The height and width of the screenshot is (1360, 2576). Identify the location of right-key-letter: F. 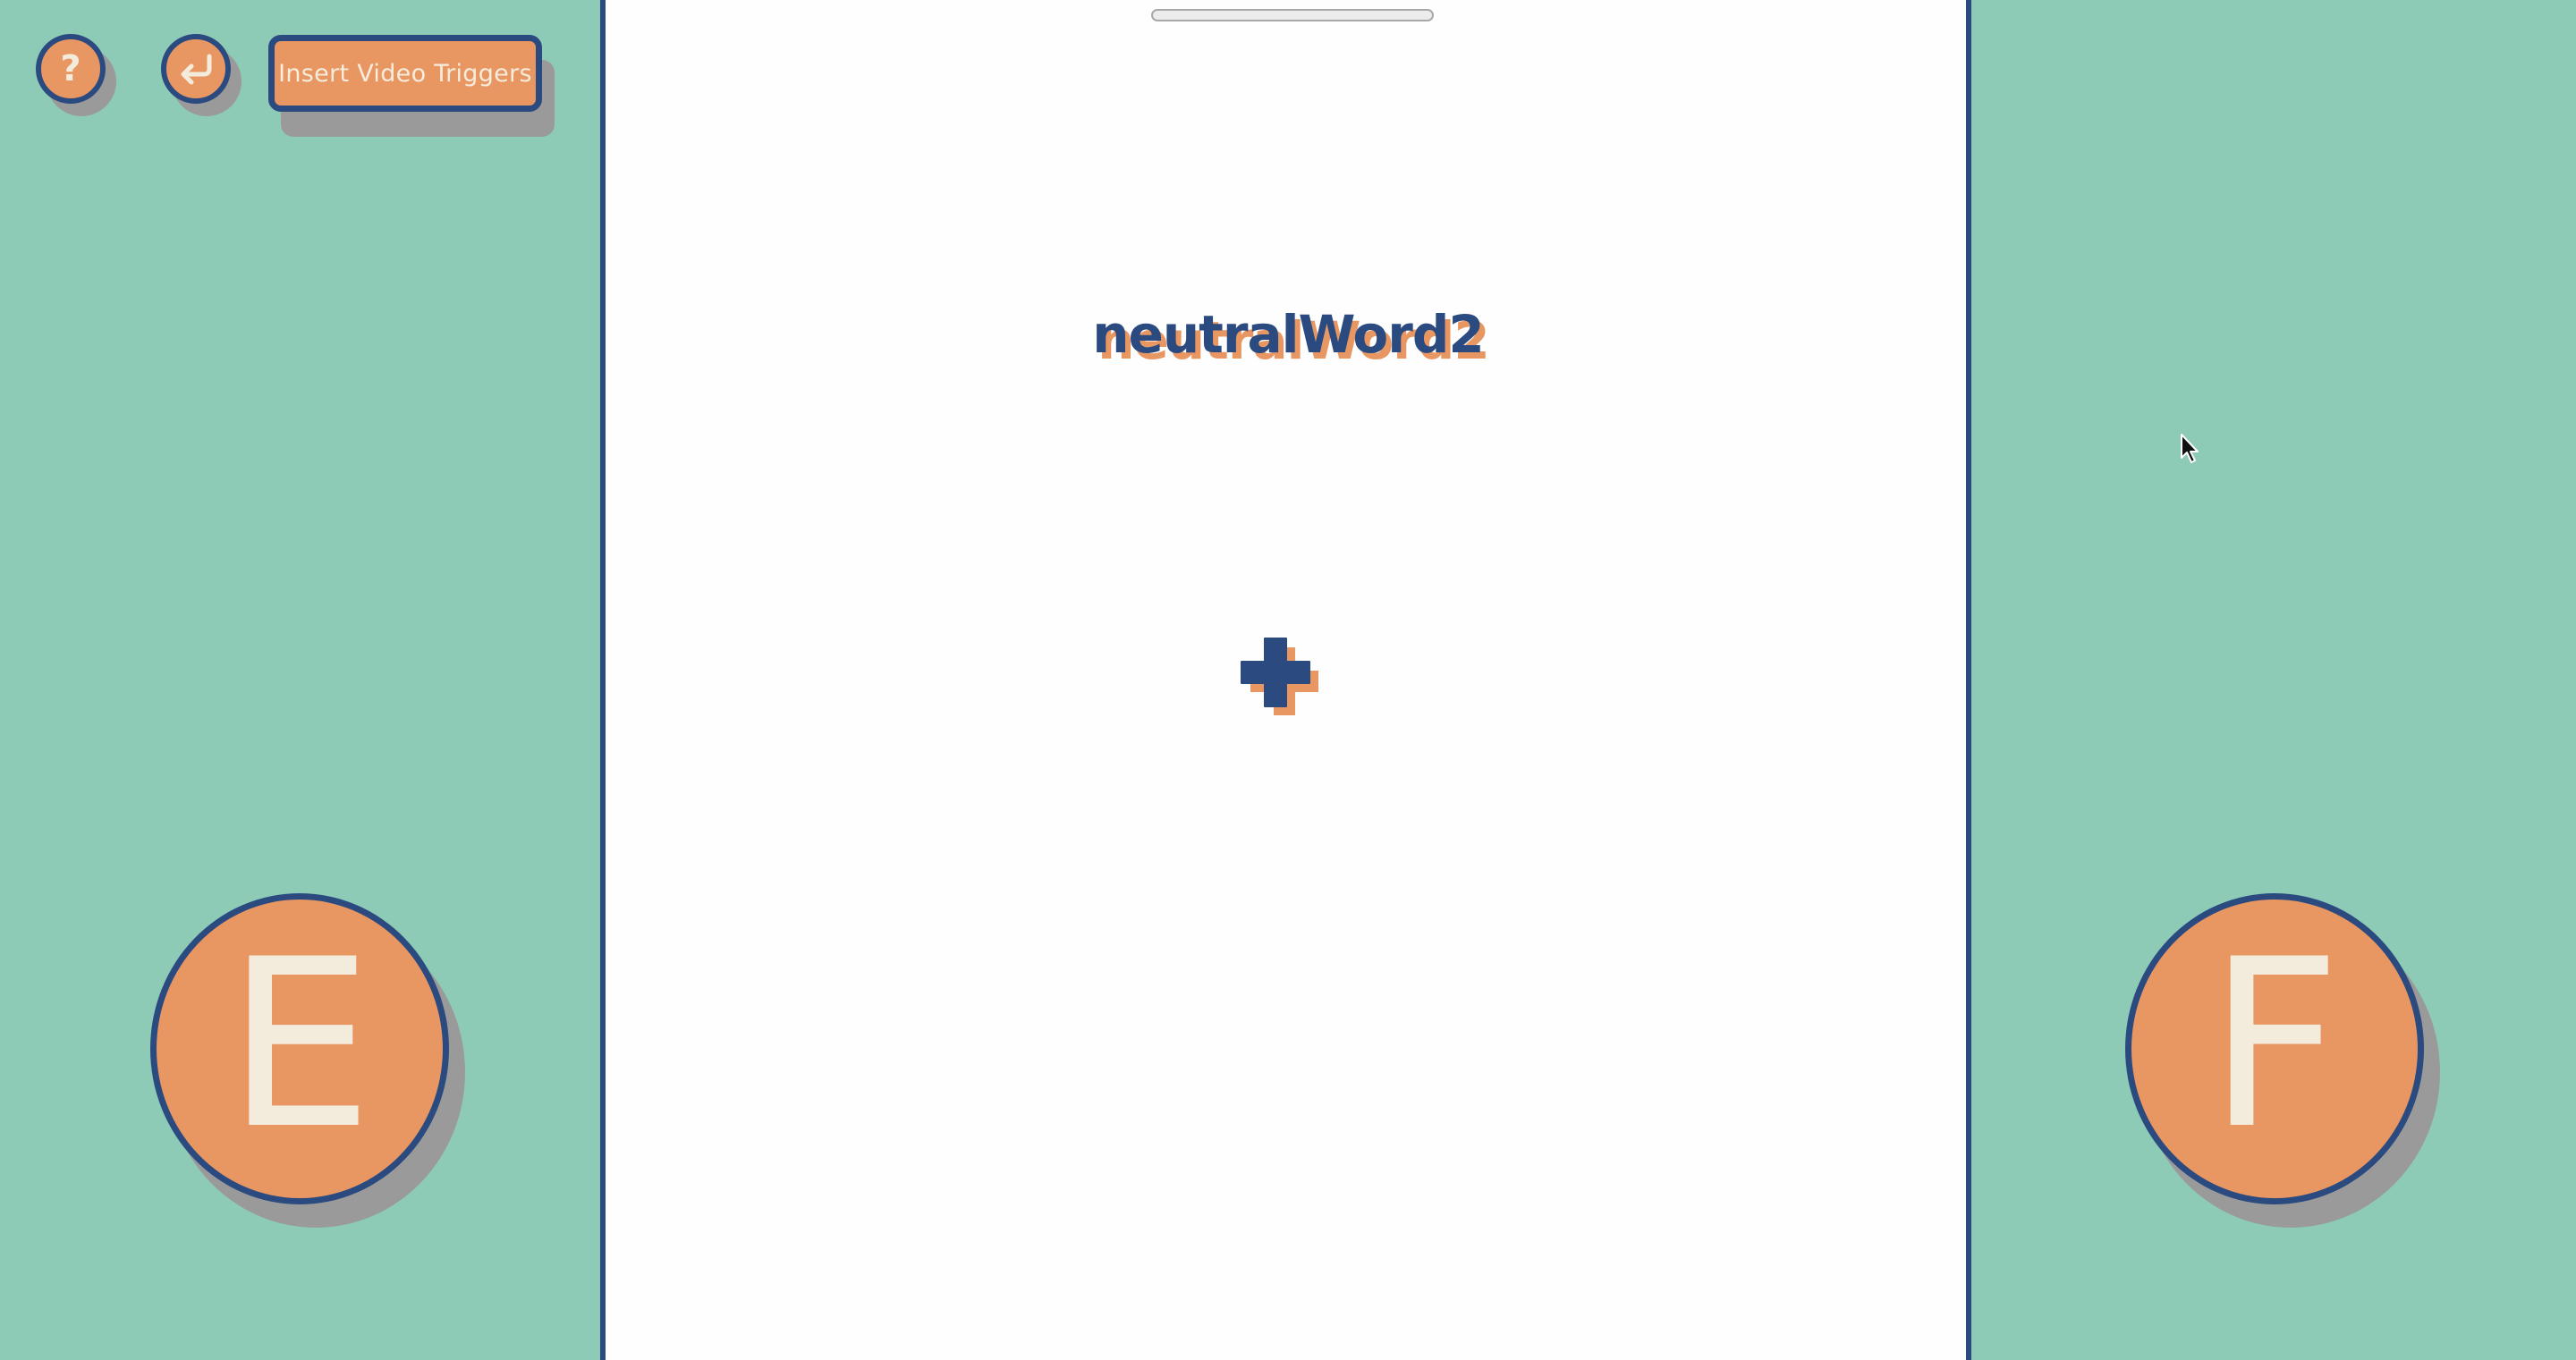
(2274, 1045).